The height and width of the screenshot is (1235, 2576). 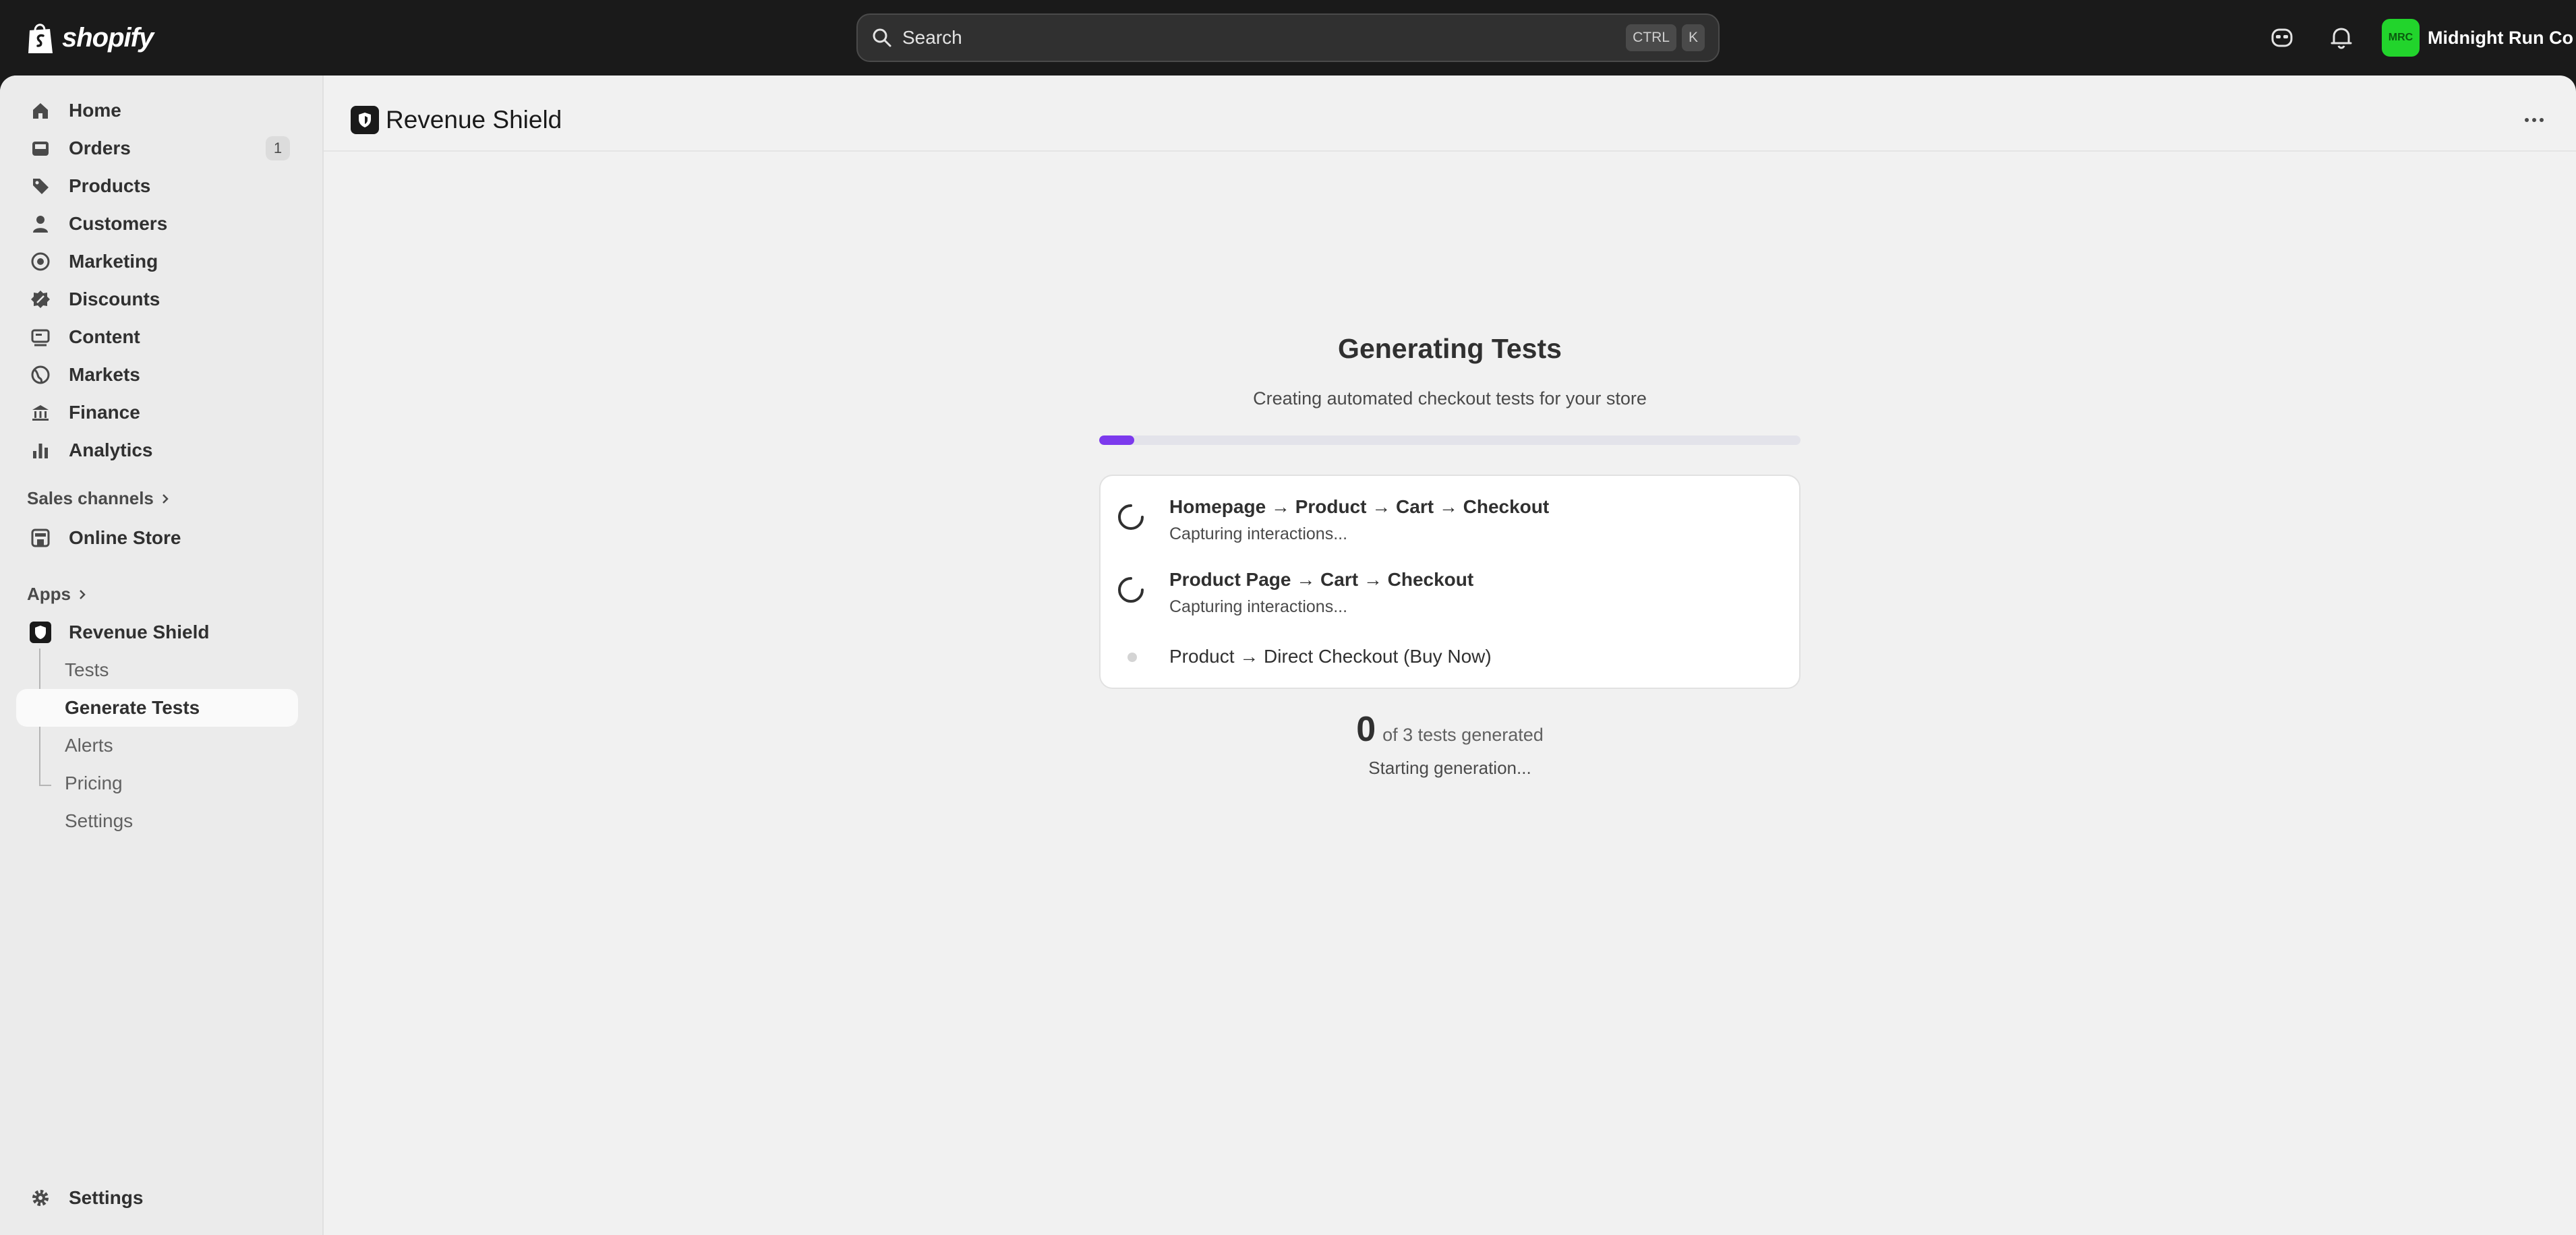 What do you see at coordinates (100, 148) in the screenshot?
I see `sidebar-item-label: Orders` at bounding box center [100, 148].